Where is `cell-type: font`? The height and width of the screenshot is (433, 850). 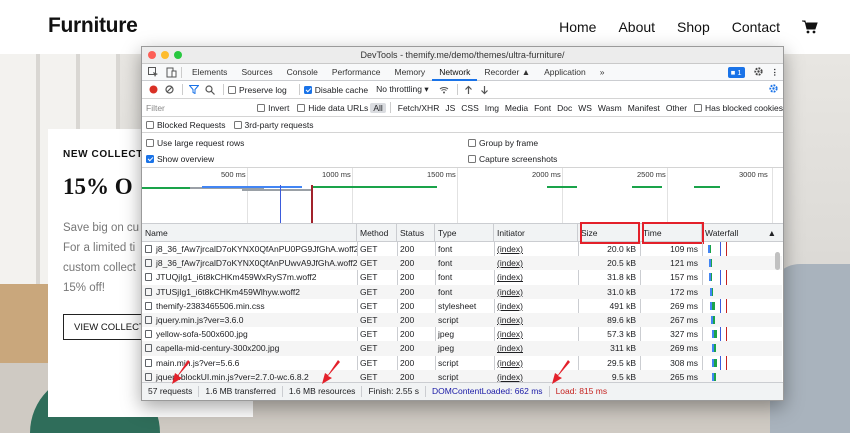
cell-type: font is located at coordinates (464, 263).